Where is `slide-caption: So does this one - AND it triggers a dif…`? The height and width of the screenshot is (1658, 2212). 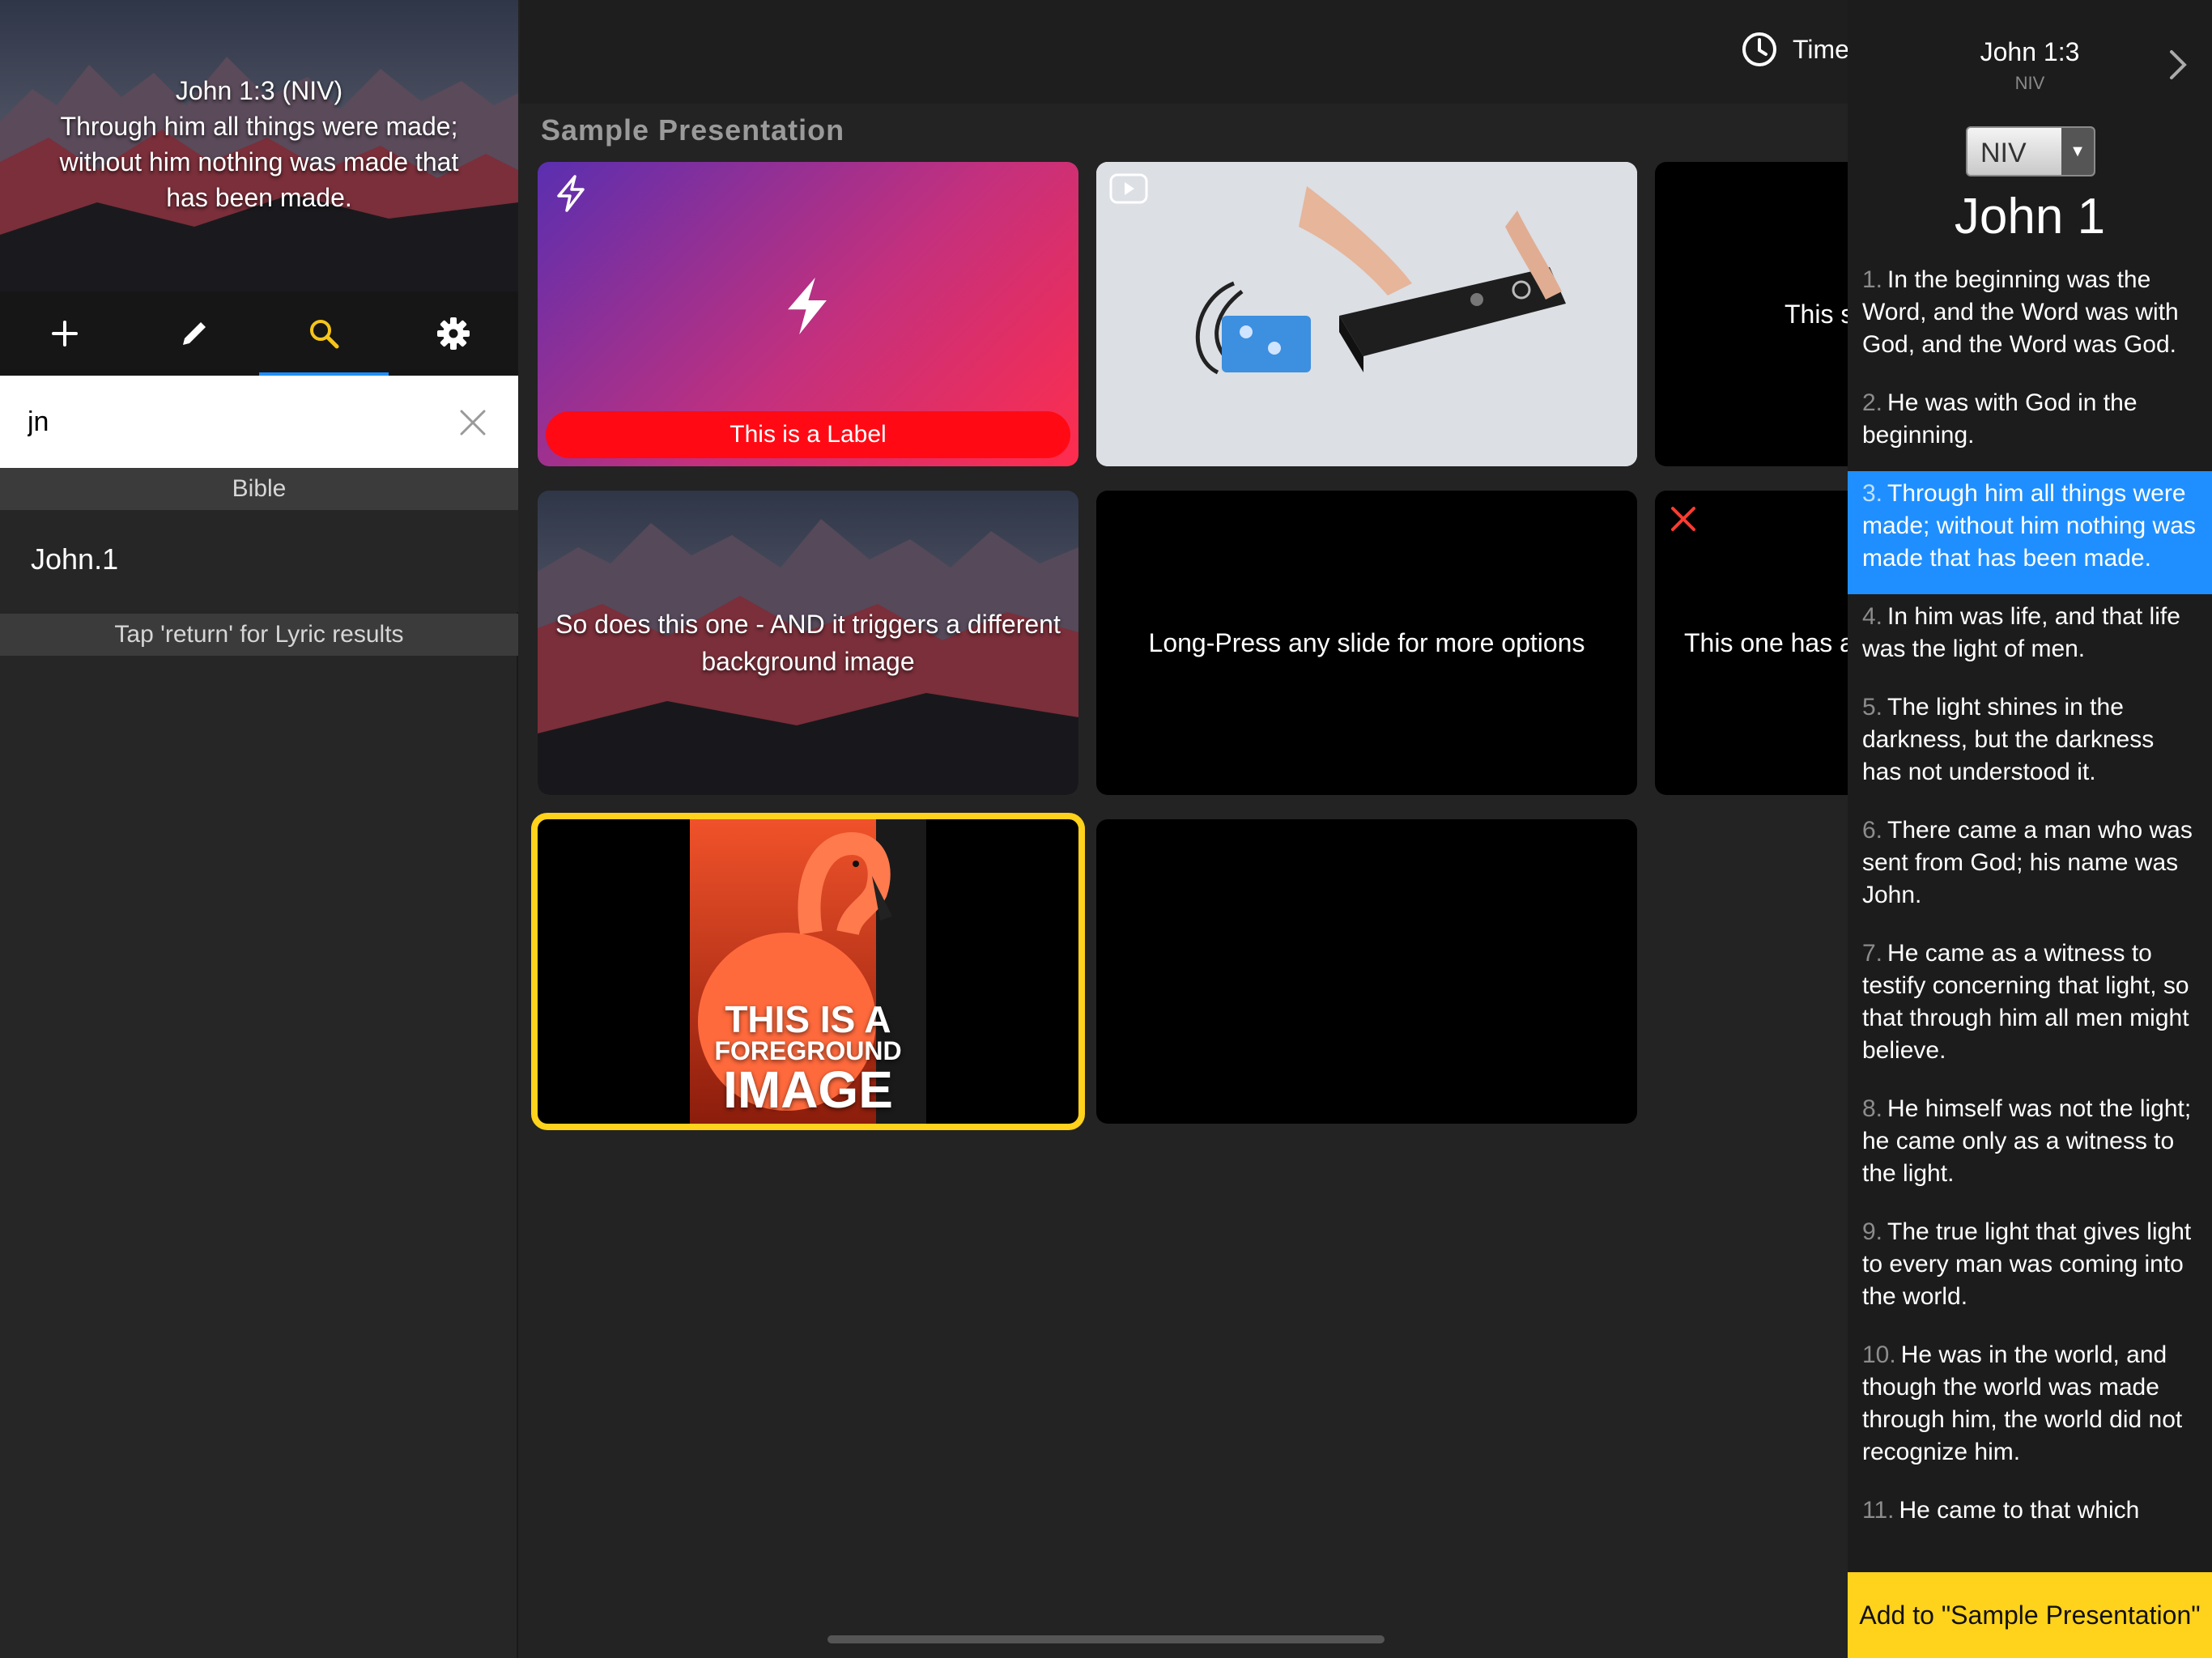 slide-caption: So does this one - AND it triggers a dif… is located at coordinates (808, 643).